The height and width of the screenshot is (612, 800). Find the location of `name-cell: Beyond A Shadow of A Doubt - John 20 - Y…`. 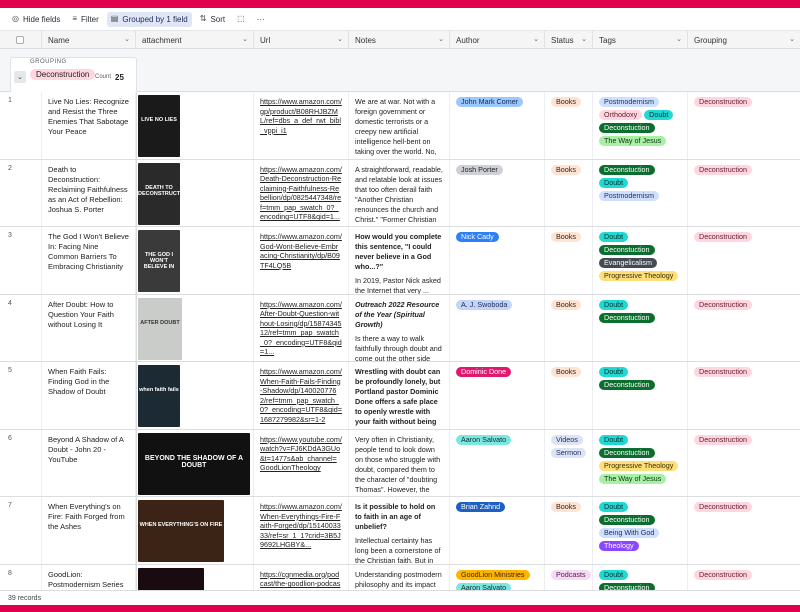

name-cell: Beyond A Shadow of A Doubt - John 20 - Y… is located at coordinates (89, 462).